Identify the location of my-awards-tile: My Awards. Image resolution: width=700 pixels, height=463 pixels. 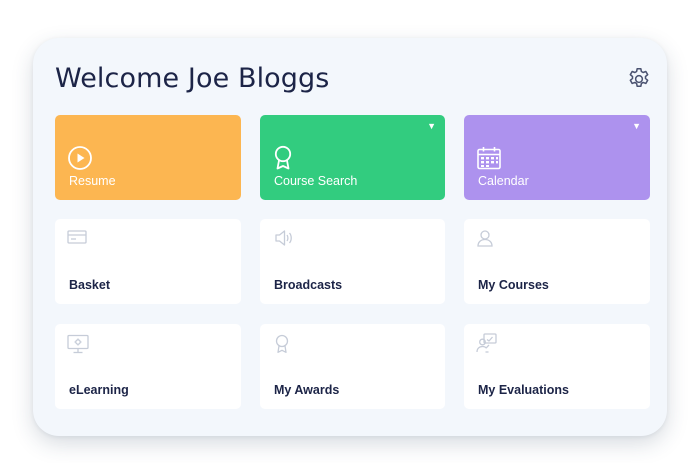
(352, 366).